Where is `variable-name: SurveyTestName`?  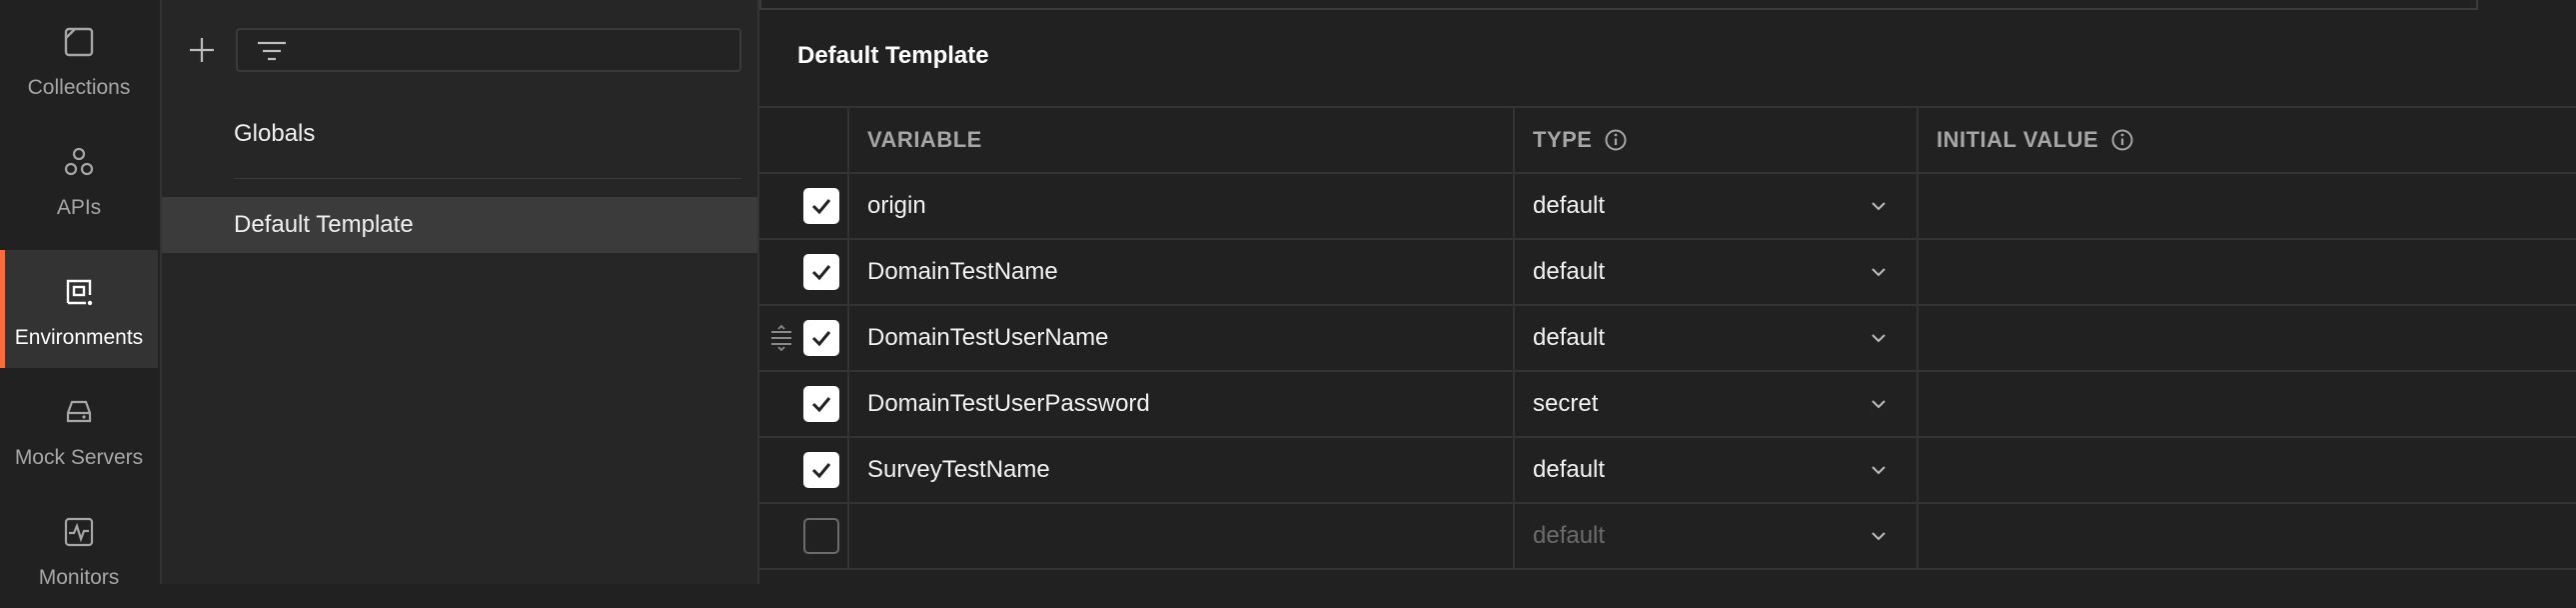 variable-name: SurveyTestName is located at coordinates (958, 469).